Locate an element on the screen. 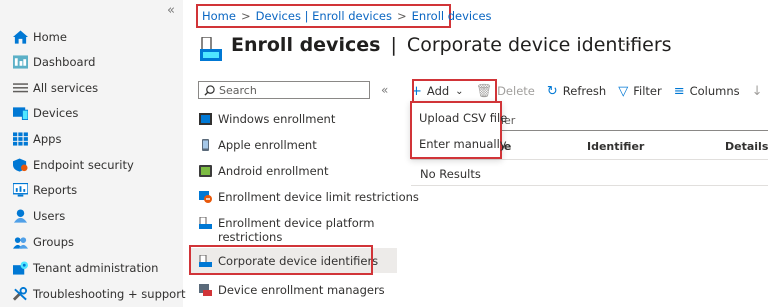 Image resolution: width=768 pixels, height=307 pixels. nav-label: Home is located at coordinates (50, 37).